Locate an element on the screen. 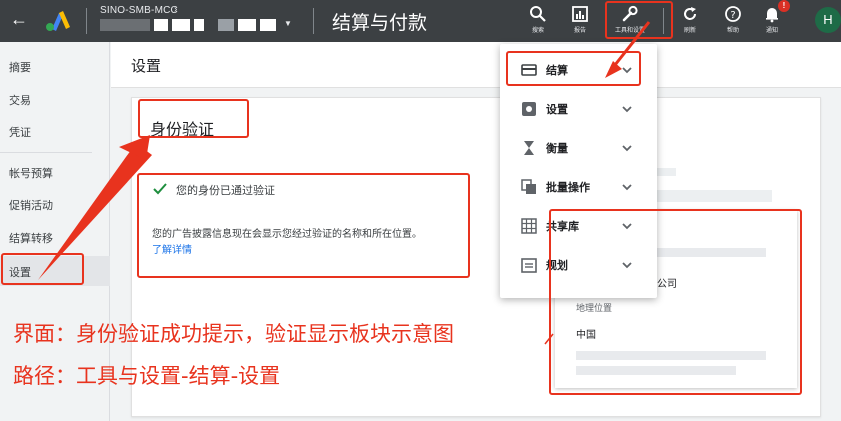 This screenshot has height=421, width=841. reports-tool-button: 报告 is located at coordinates (580, 21).